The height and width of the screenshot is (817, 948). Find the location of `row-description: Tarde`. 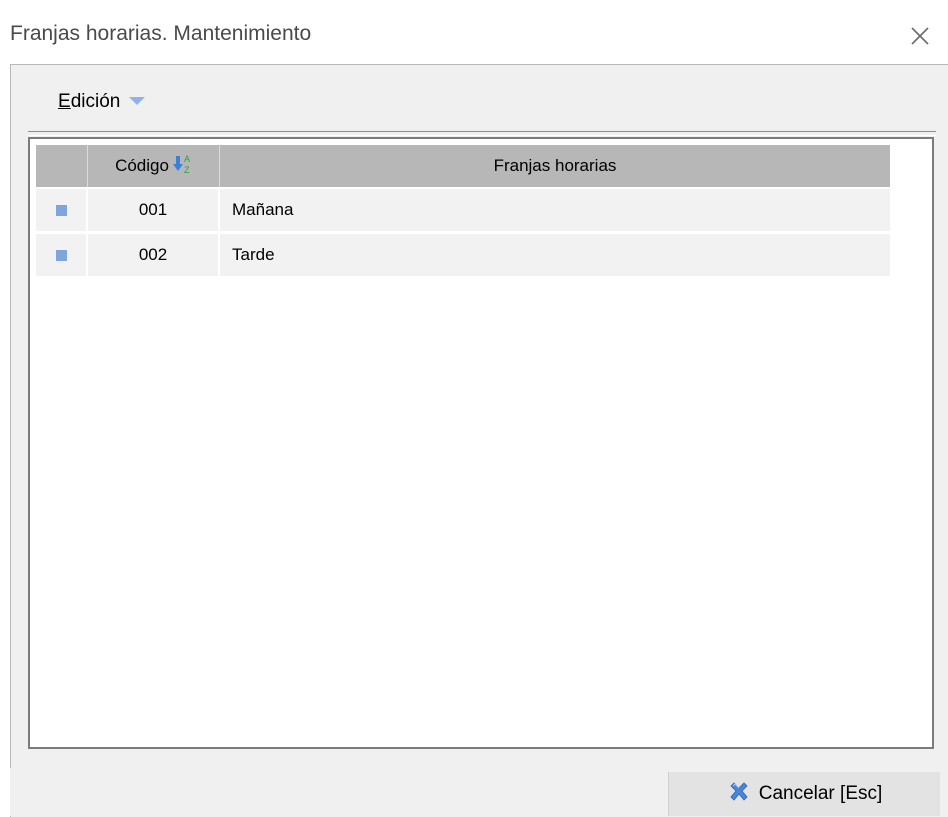

row-description: Tarde is located at coordinates (555, 255).